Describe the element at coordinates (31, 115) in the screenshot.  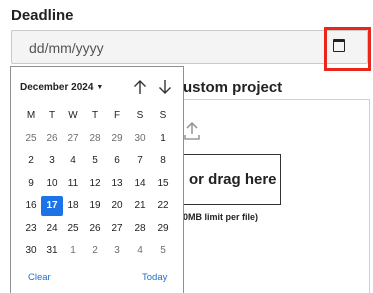
I see `weekday-header: M` at that location.